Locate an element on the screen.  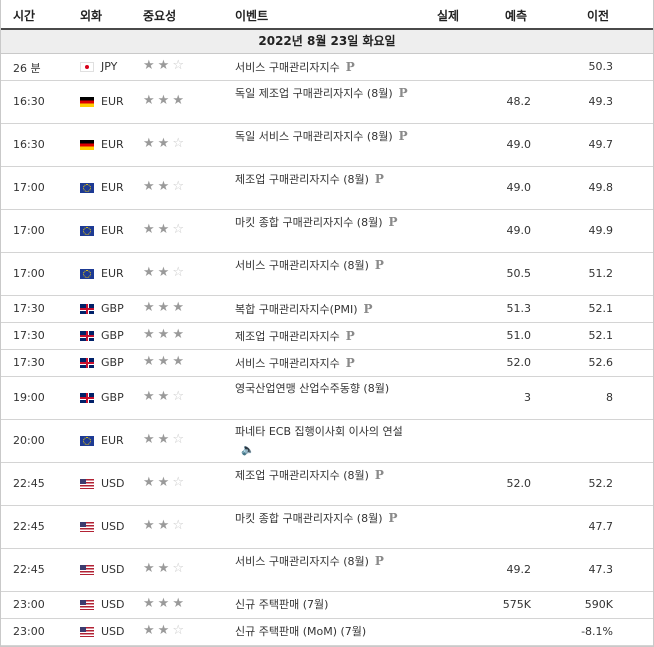
table-row: 17:30 GBP ★★★ 제조업 구매관리자지수 P 51.0 52.1 is located at coordinates (327, 336).